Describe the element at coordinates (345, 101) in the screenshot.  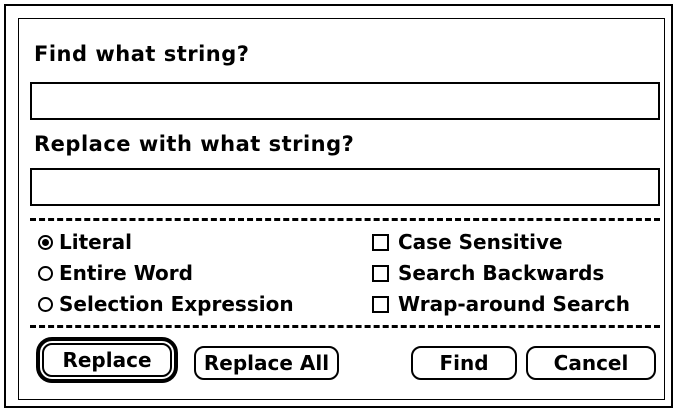
I see `find-input` at that location.